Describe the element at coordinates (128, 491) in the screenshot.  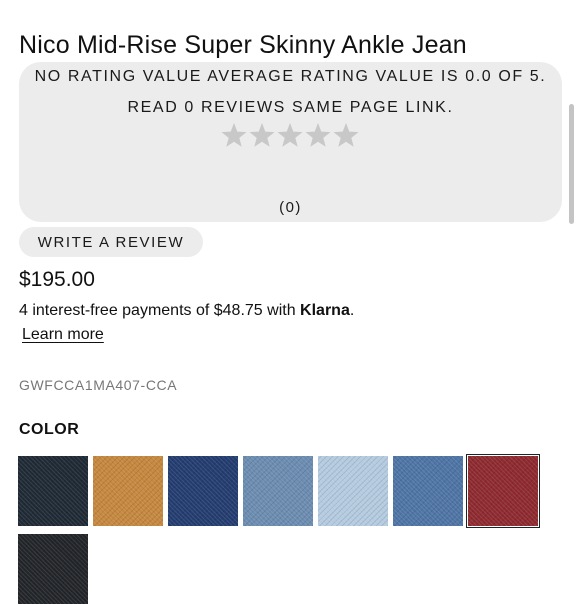
I see `color-swatch-tan` at that location.